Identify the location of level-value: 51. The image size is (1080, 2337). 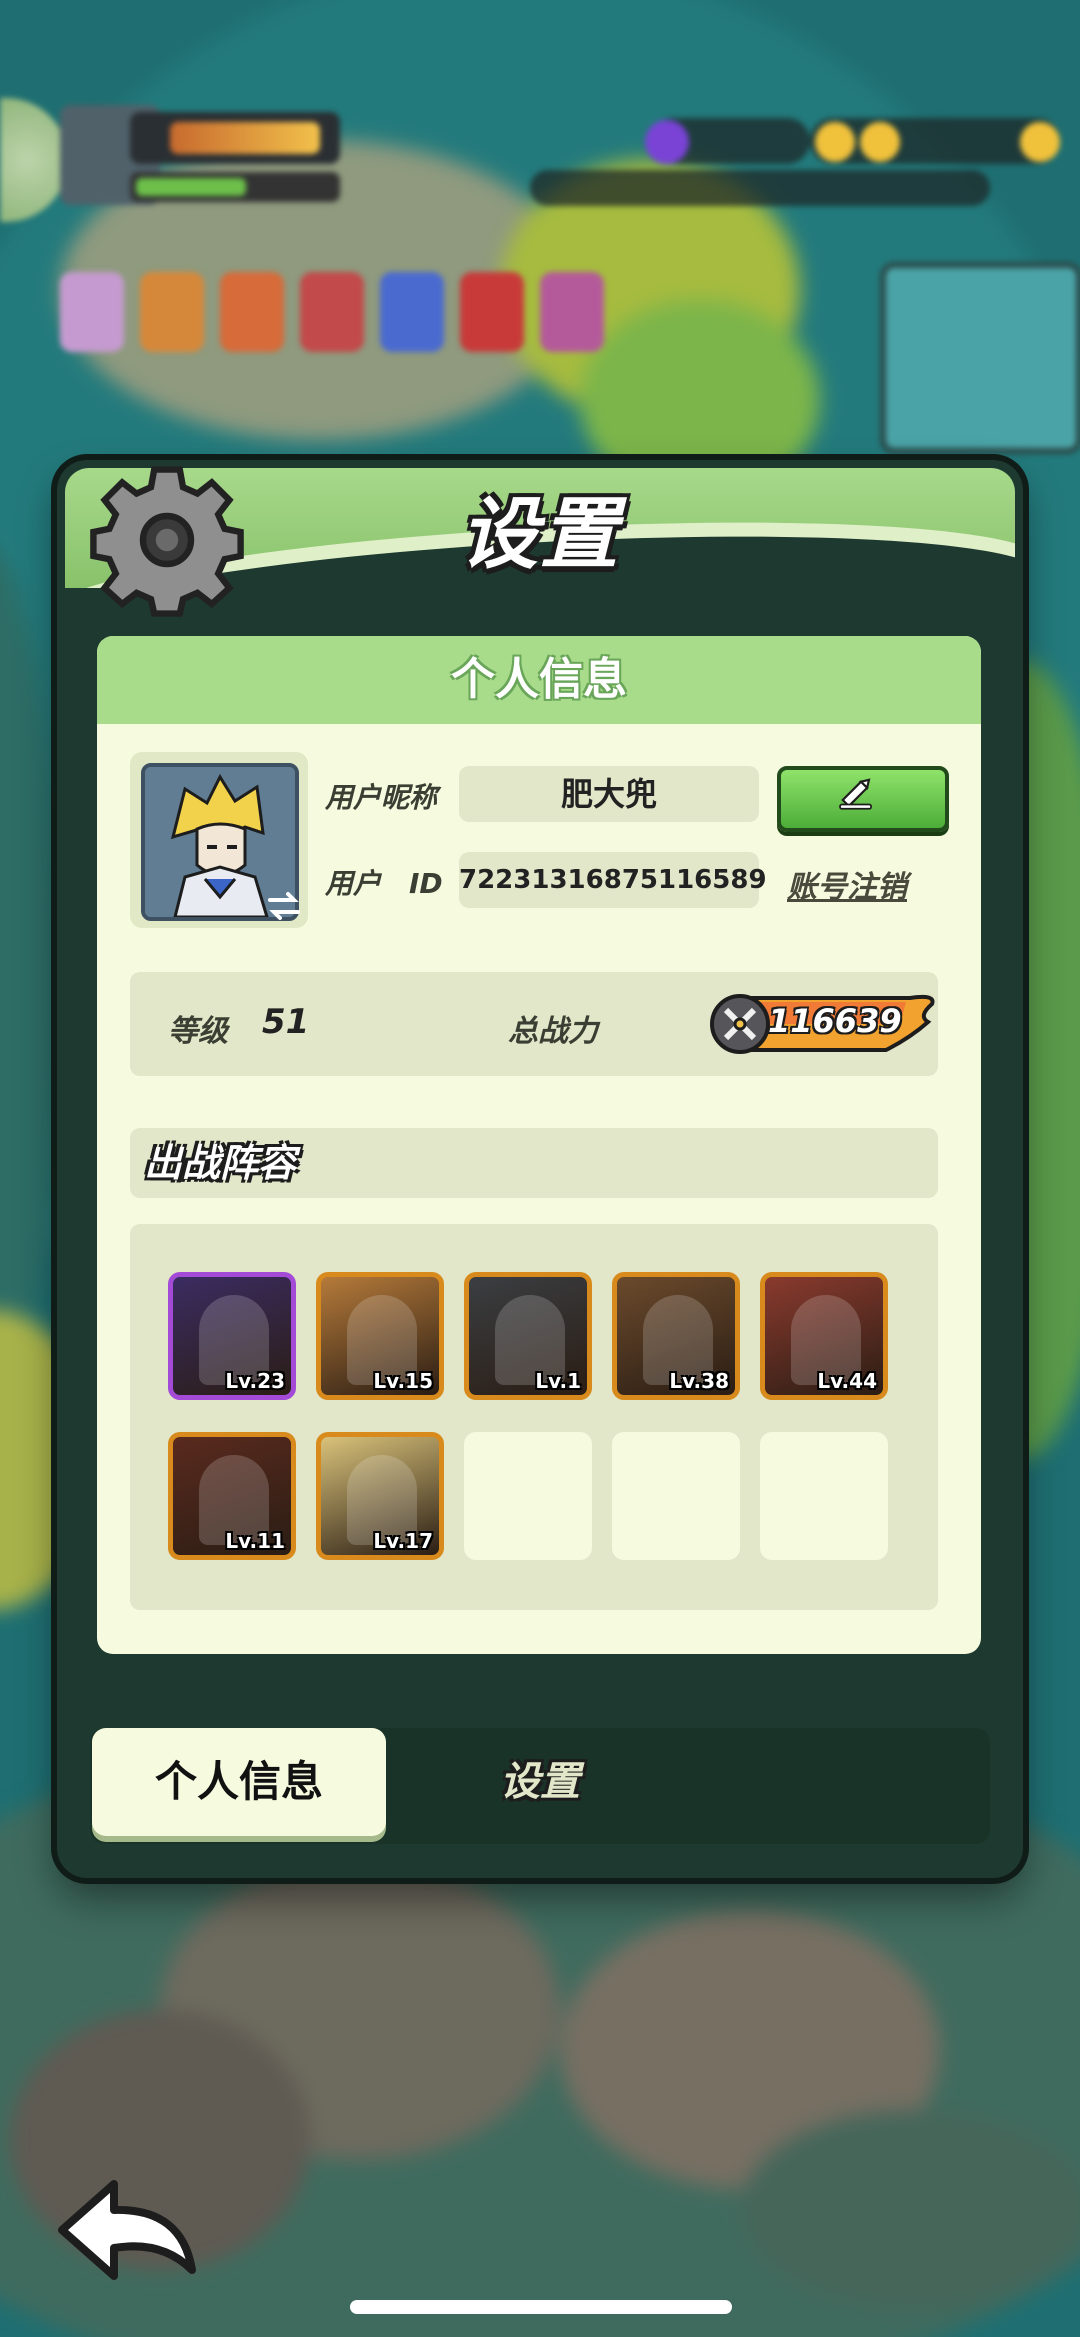
(286, 1022).